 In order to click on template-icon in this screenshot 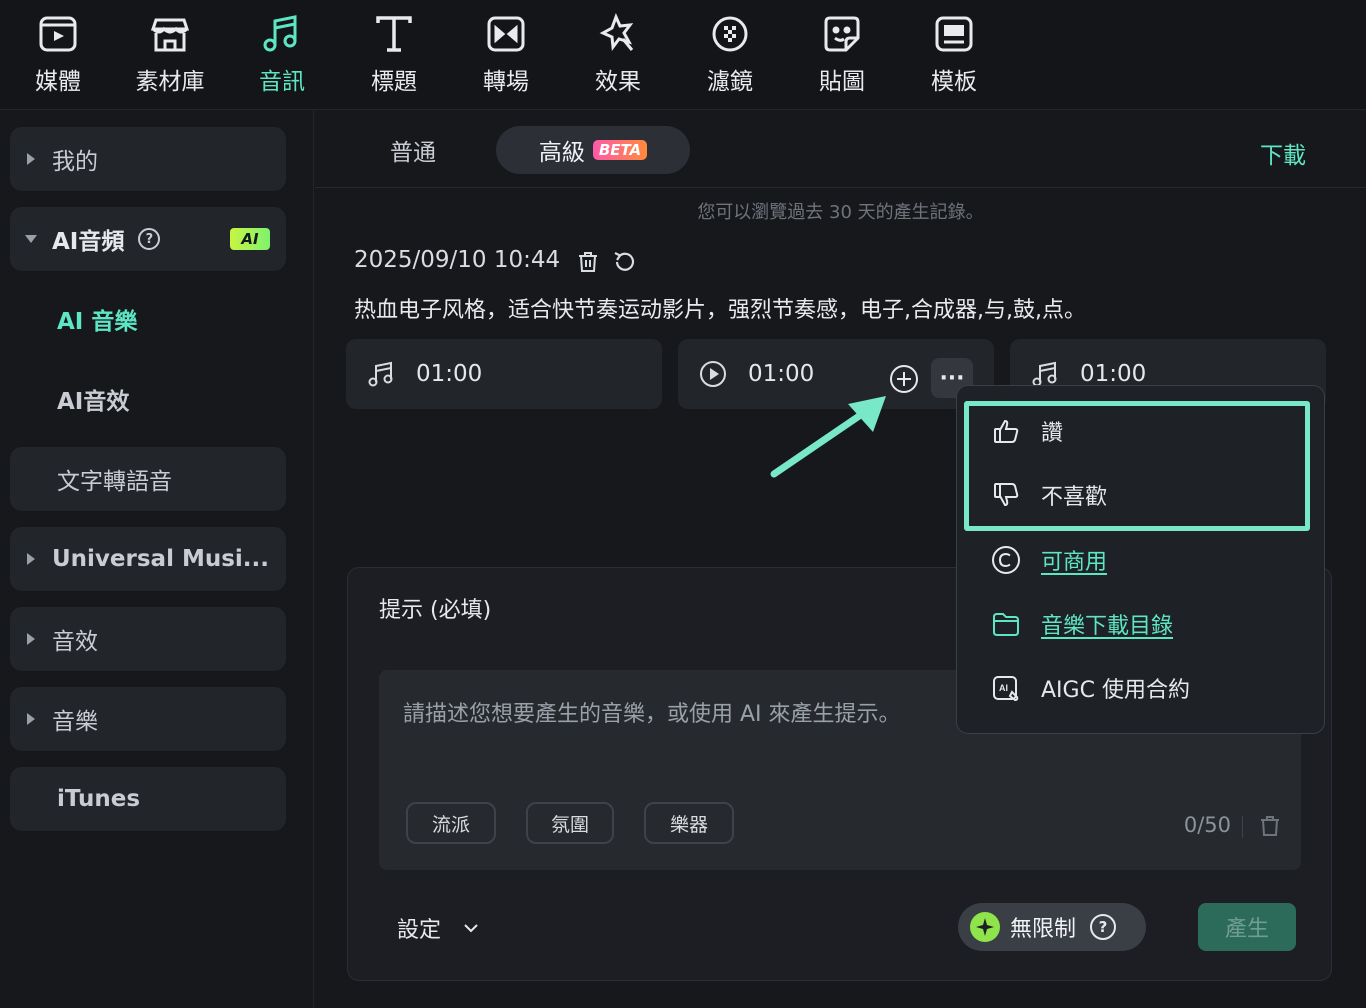, I will do `click(954, 34)`.